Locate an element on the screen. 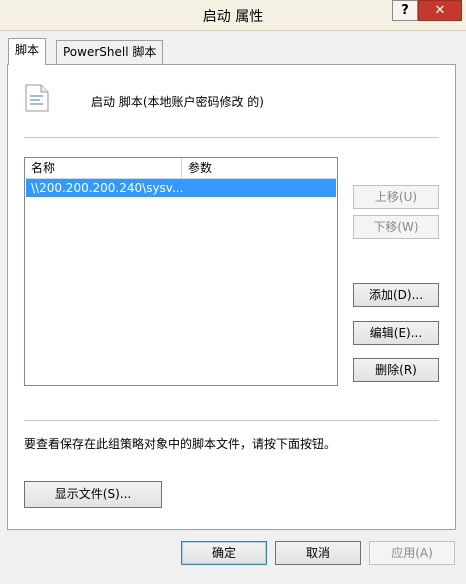 The width and height of the screenshot is (466, 584). tab-powershell-scripts: PowerShell 脚本 is located at coordinates (110, 52).